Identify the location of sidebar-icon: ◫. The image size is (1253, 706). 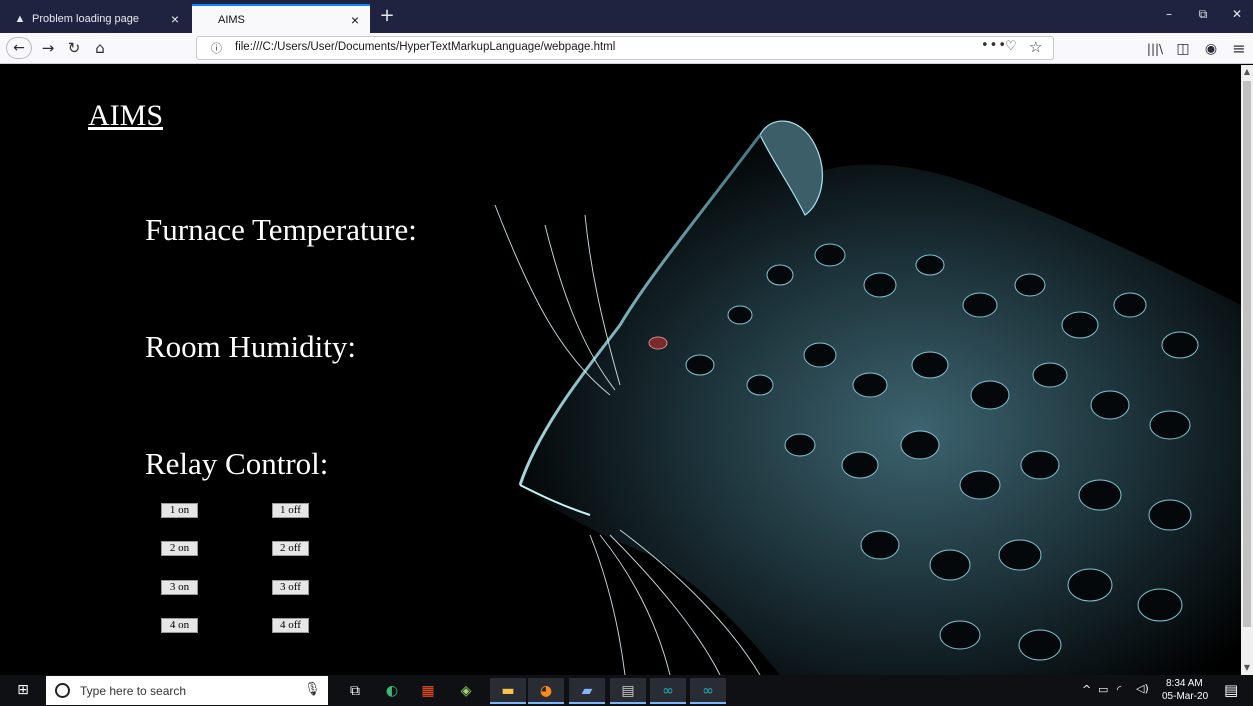
(1183, 49).